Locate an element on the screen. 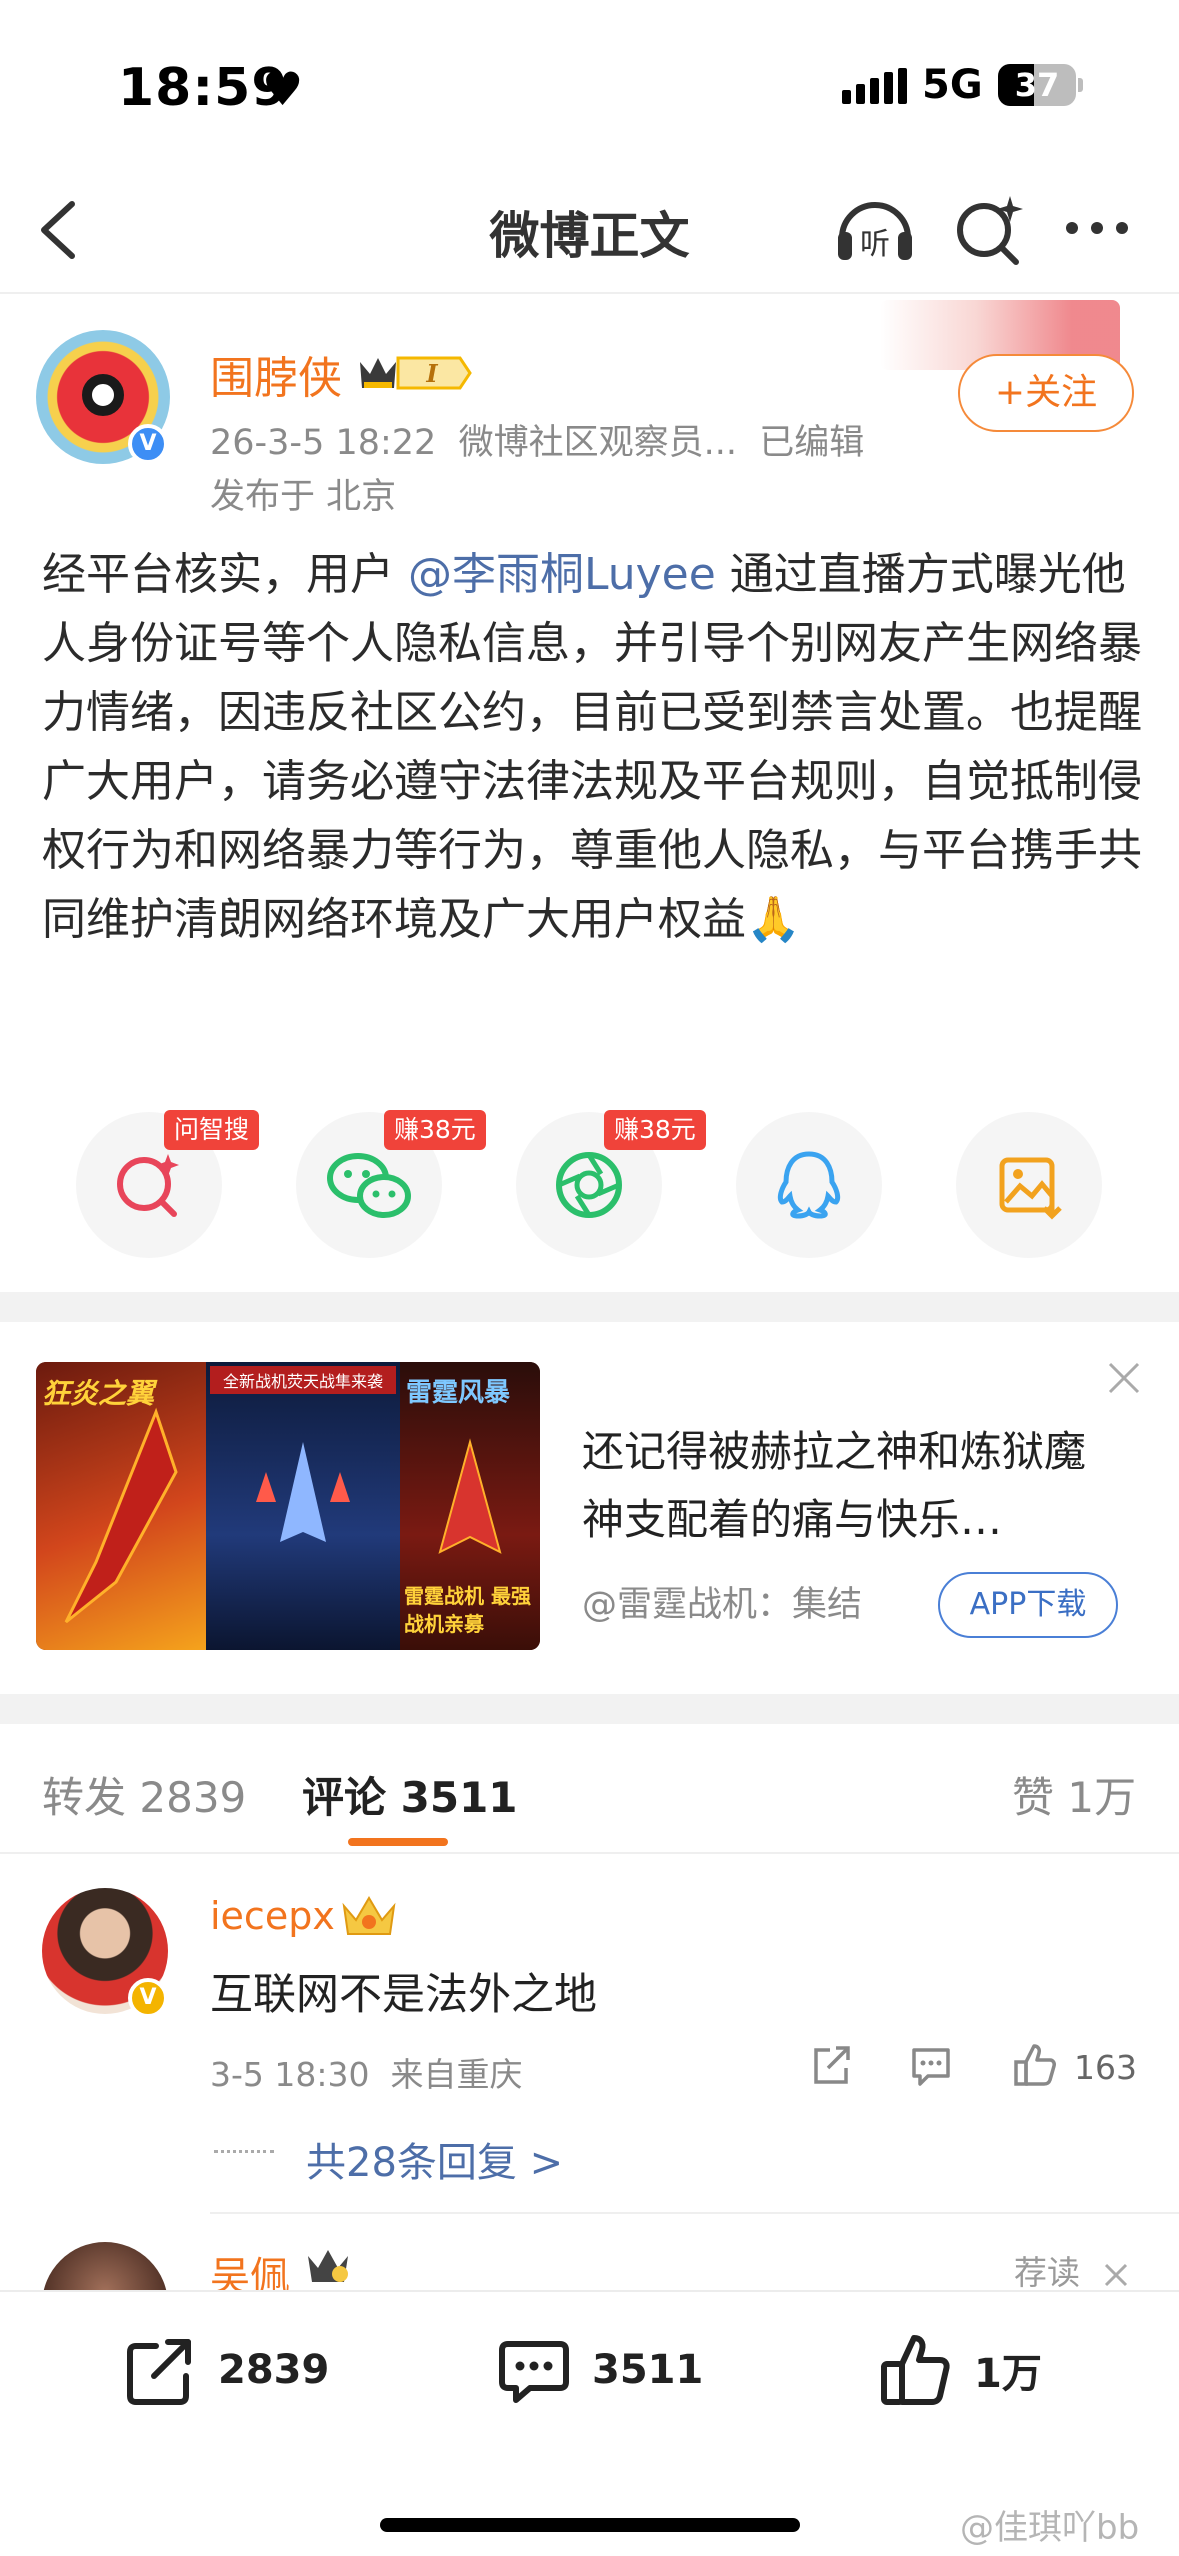  recommend-text: 荐读 is located at coordinates (1047, 2272).